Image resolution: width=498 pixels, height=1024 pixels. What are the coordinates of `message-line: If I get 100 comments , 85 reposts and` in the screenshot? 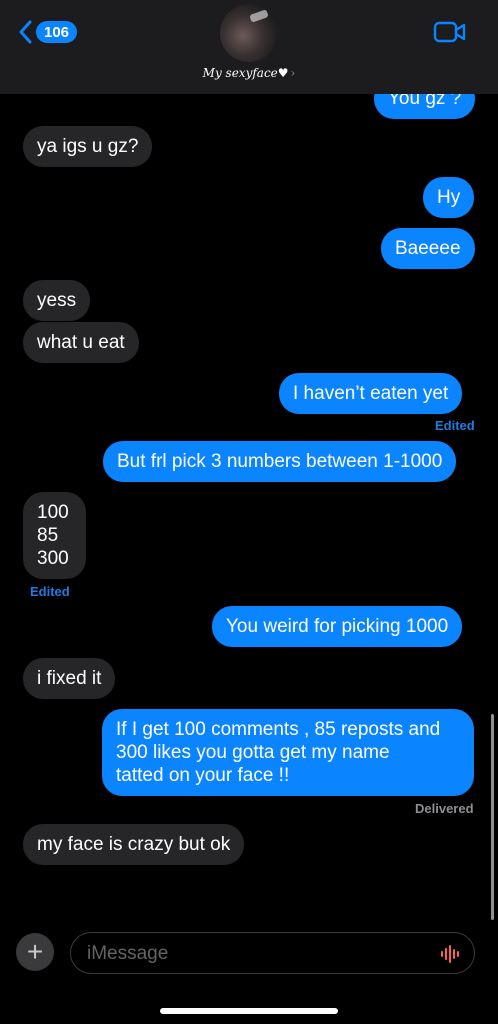 It's located at (278, 729).